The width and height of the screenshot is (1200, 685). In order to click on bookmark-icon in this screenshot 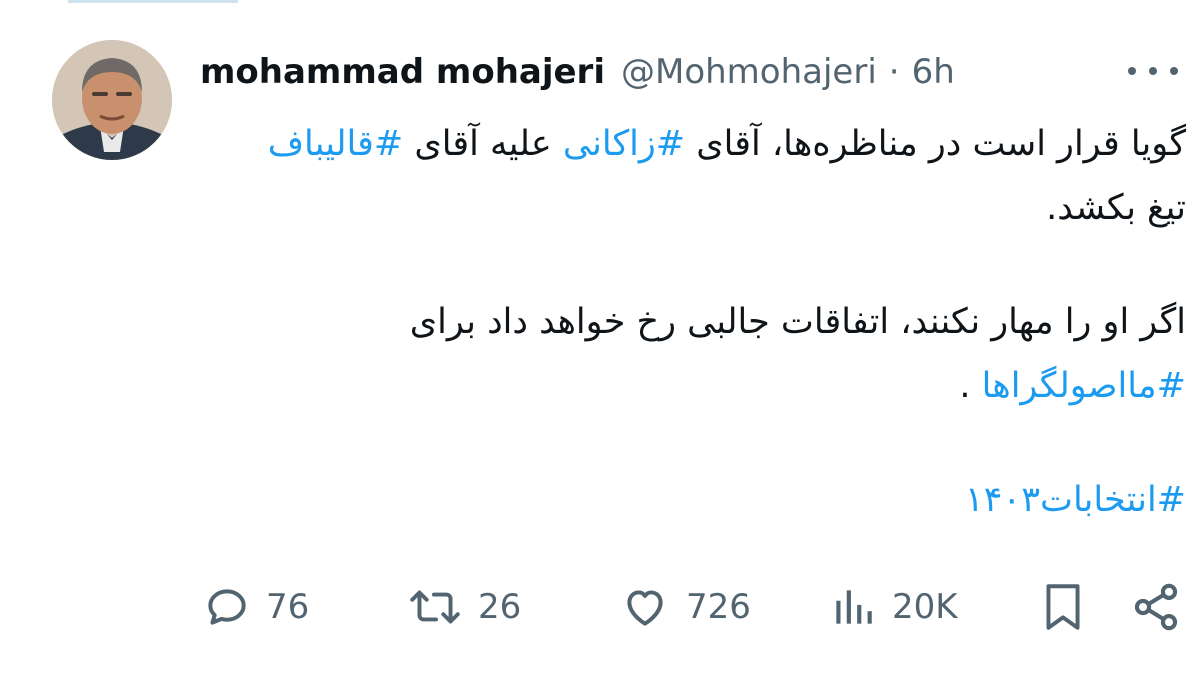, I will do `click(1063, 607)`.